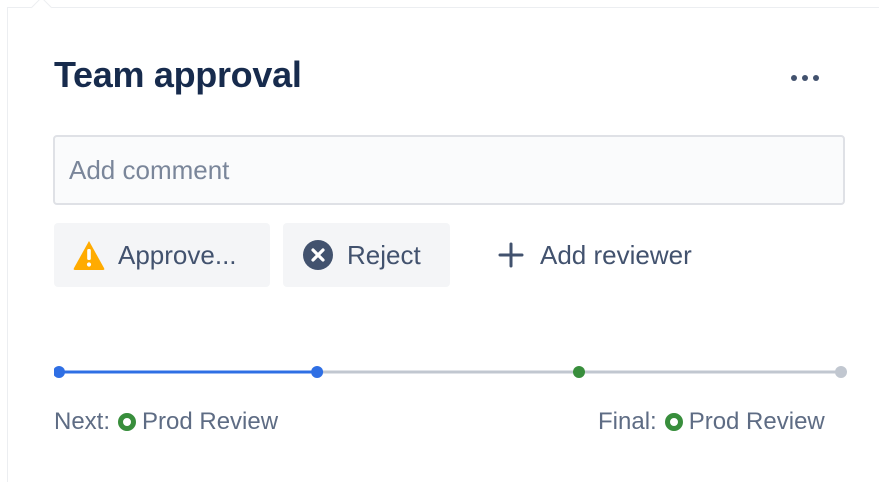 The height and width of the screenshot is (482, 879). What do you see at coordinates (627, 421) in the screenshot?
I see `final-stage-prefix: Final:` at bounding box center [627, 421].